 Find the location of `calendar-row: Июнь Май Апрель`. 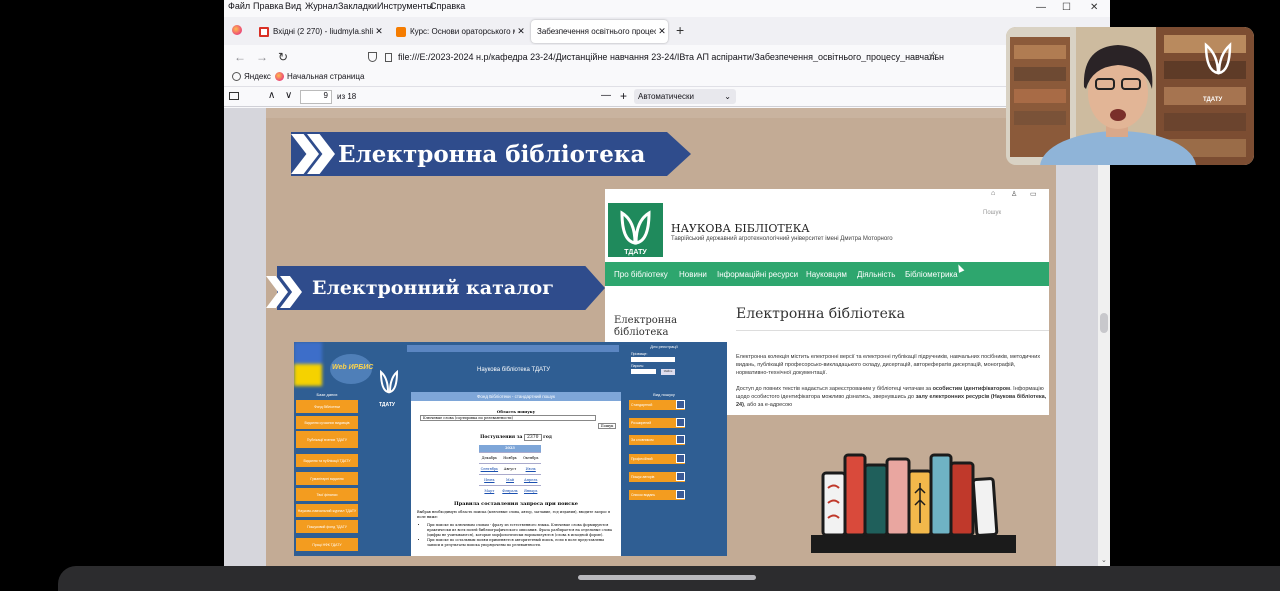

calendar-row: Июнь Май Апрель is located at coordinates (510, 479).